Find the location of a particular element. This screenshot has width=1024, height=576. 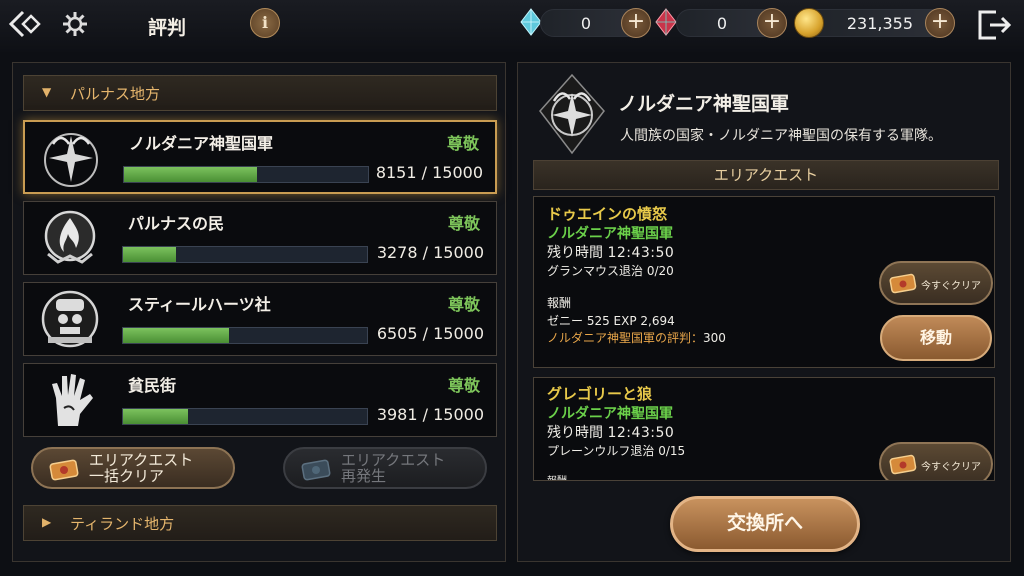

red-crystal-counter: 0 + is located at coordinates (731, 23).